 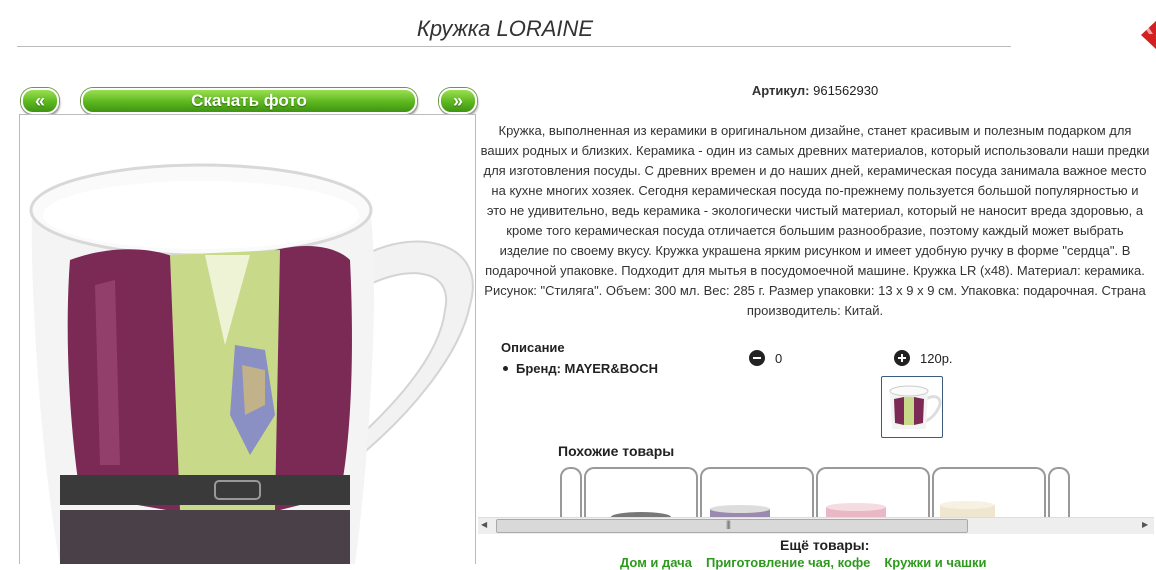 I want to click on bullet-icon, so click(x=505, y=369).